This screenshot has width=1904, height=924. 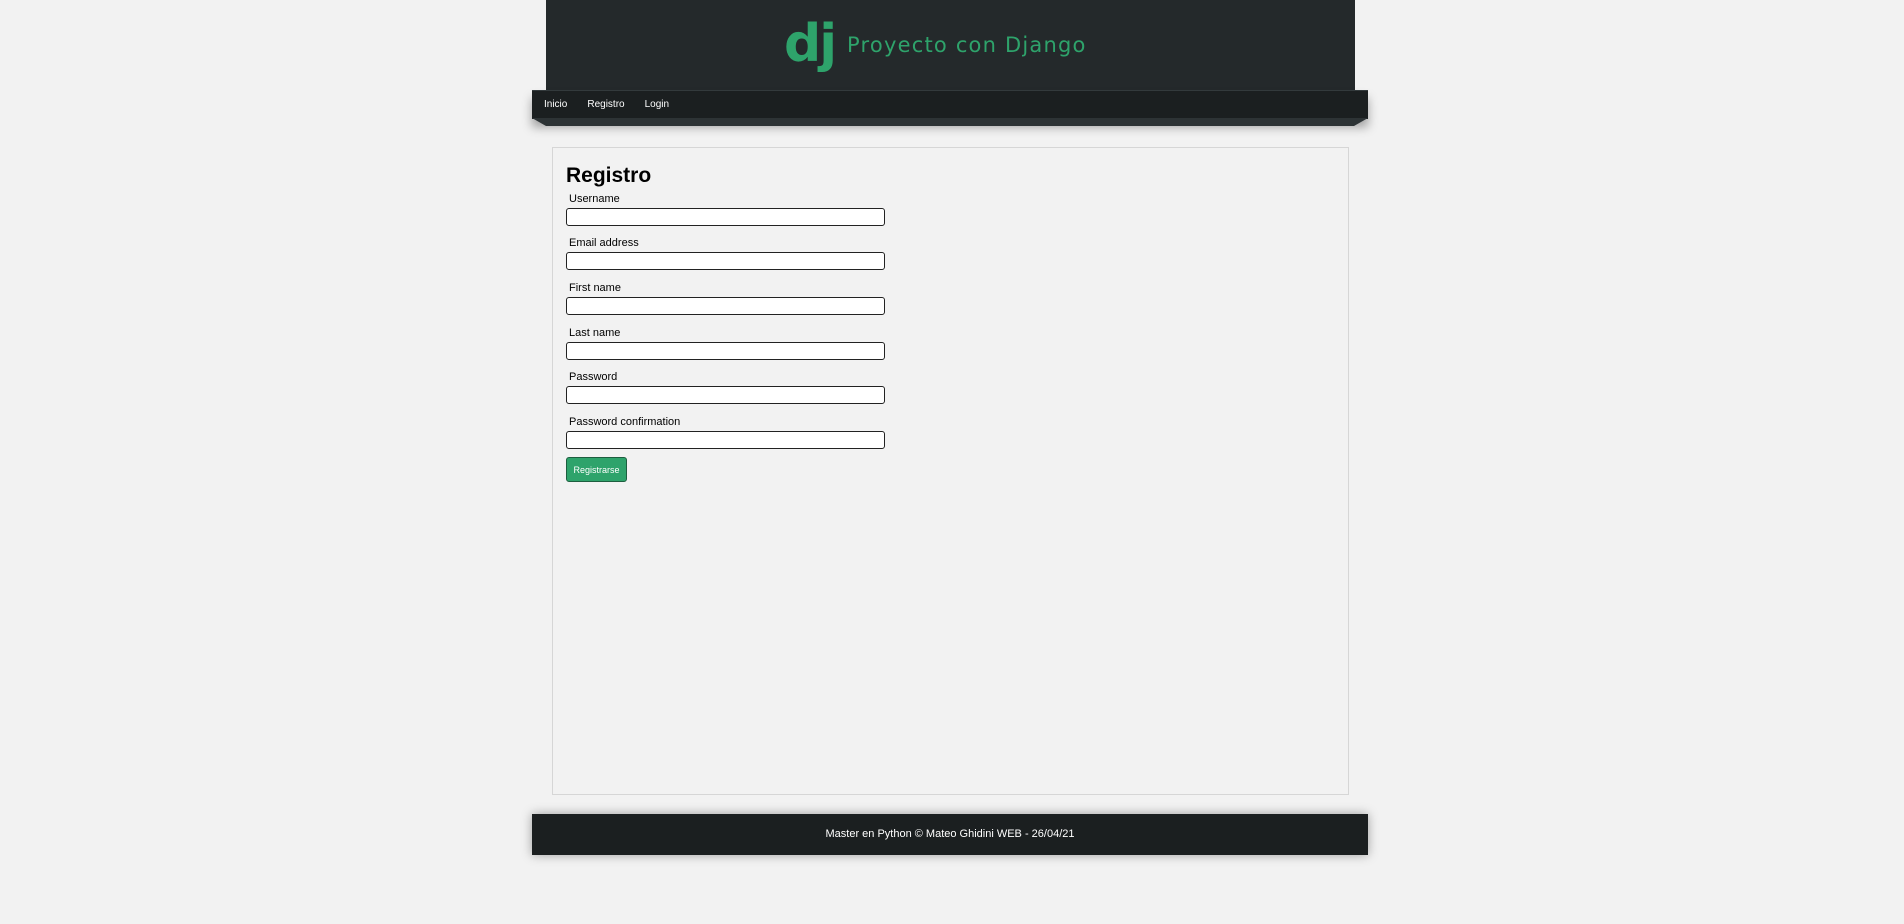 I want to click on username-field-group: Username, so click(x=725, y=209).